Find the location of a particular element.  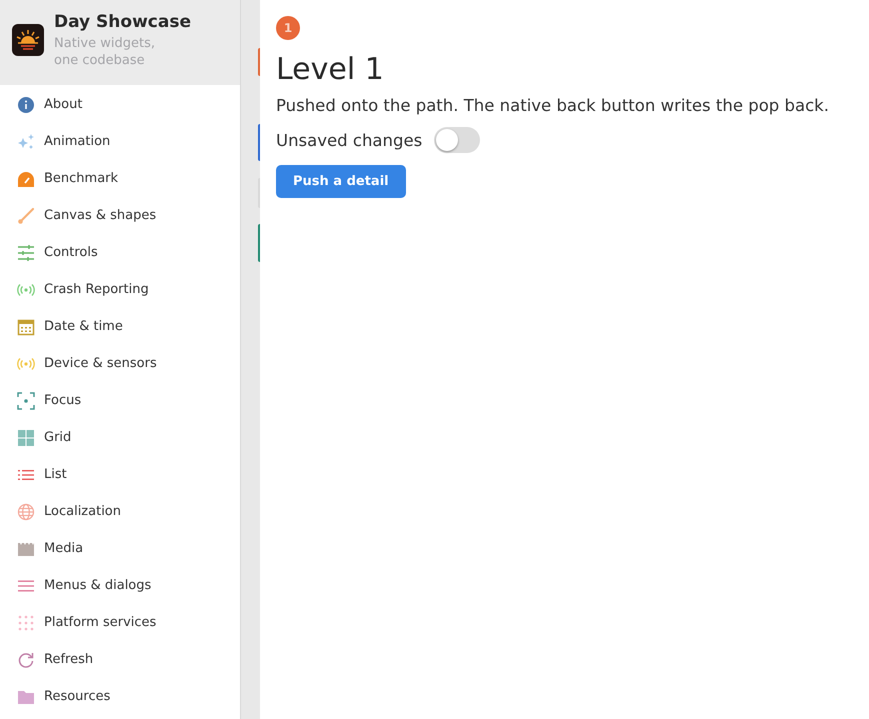

toggle-label: Unsaved changes is located at coordinates (349, 140).